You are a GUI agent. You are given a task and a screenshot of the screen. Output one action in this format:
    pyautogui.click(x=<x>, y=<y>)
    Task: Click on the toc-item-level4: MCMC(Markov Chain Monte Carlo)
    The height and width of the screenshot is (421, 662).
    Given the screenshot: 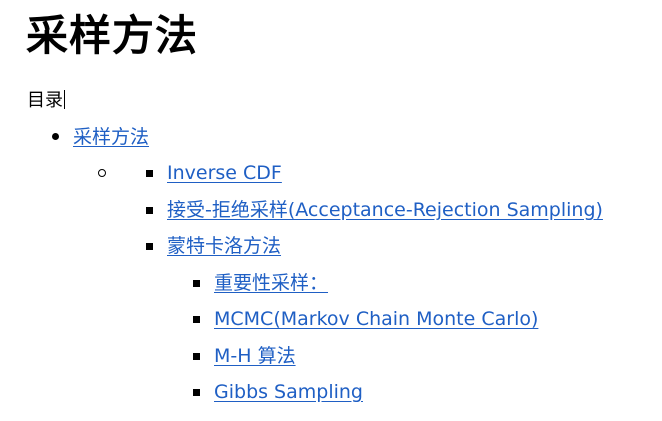 What is the action you would take?
    pyautogui.click(x=376, y=319)
    